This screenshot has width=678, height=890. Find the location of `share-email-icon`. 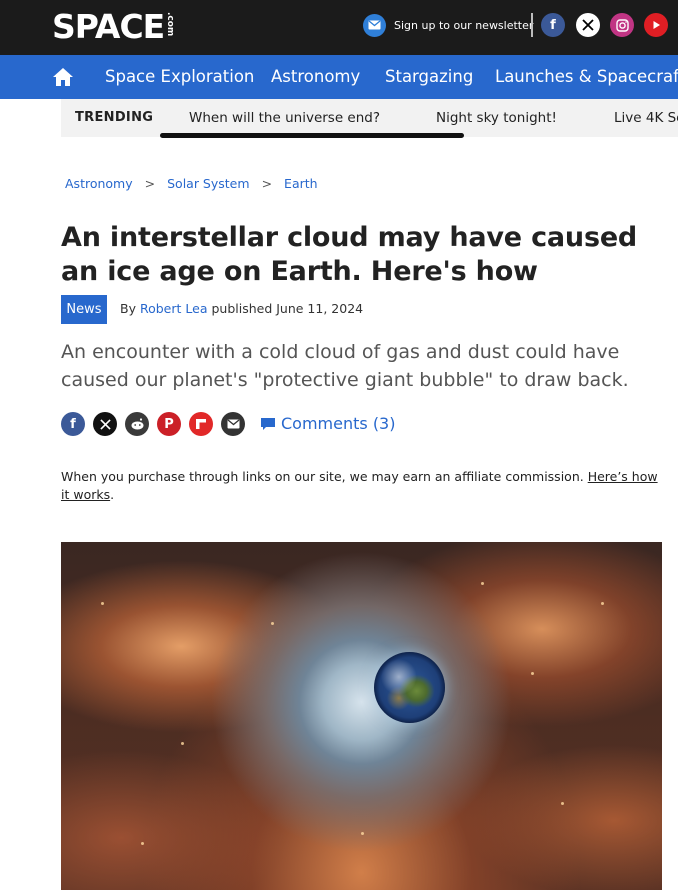

share-email-icon is located at coordinates (233, 424).